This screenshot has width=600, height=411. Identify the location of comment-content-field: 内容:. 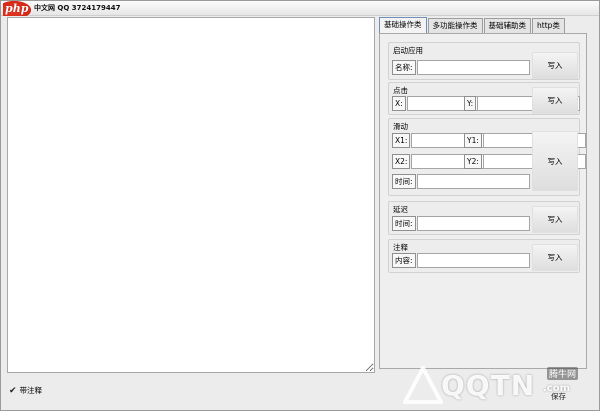
(461, 260).